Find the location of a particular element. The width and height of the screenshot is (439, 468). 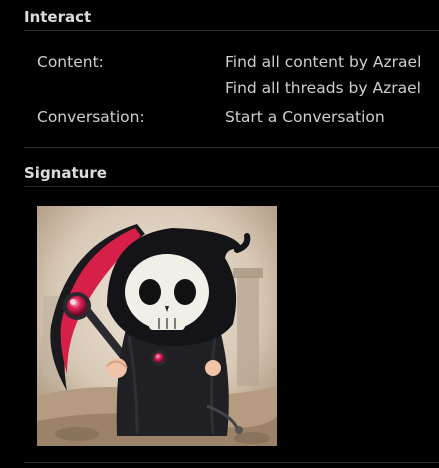

interact-heading: Interact is located at coordinates (231, 19).